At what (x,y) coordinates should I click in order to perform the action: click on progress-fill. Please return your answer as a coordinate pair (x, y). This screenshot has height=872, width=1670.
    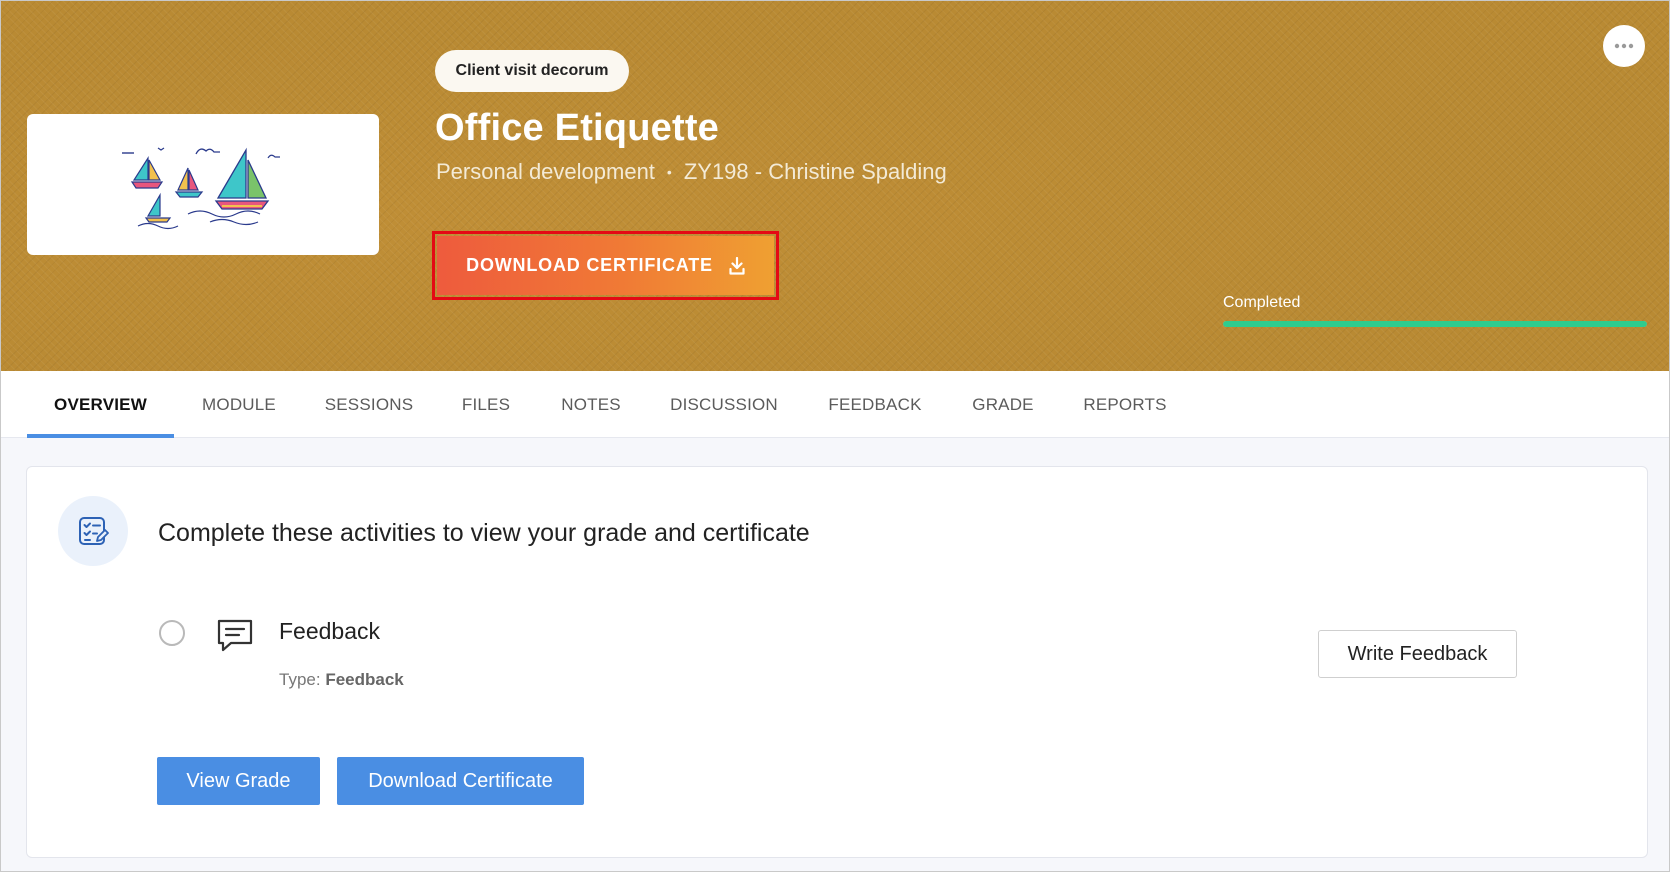
    Looking at the image, I should click on (1435, 324).